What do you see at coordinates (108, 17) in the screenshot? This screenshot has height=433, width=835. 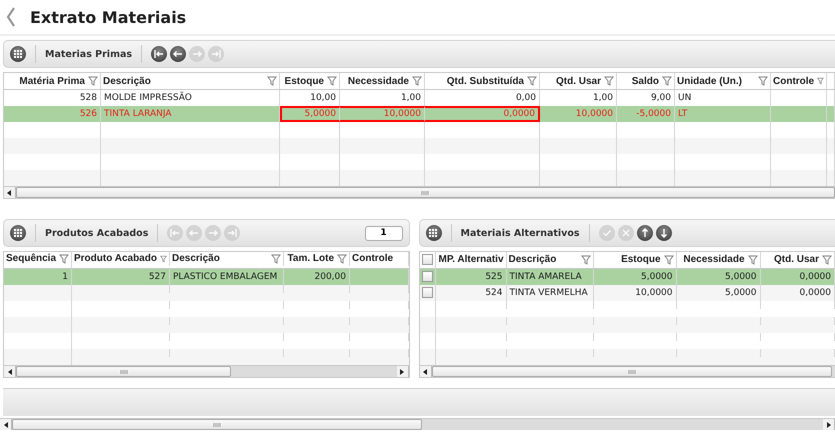 I see `page-title: Extrato Materiais` at bounding box center [108, 17].